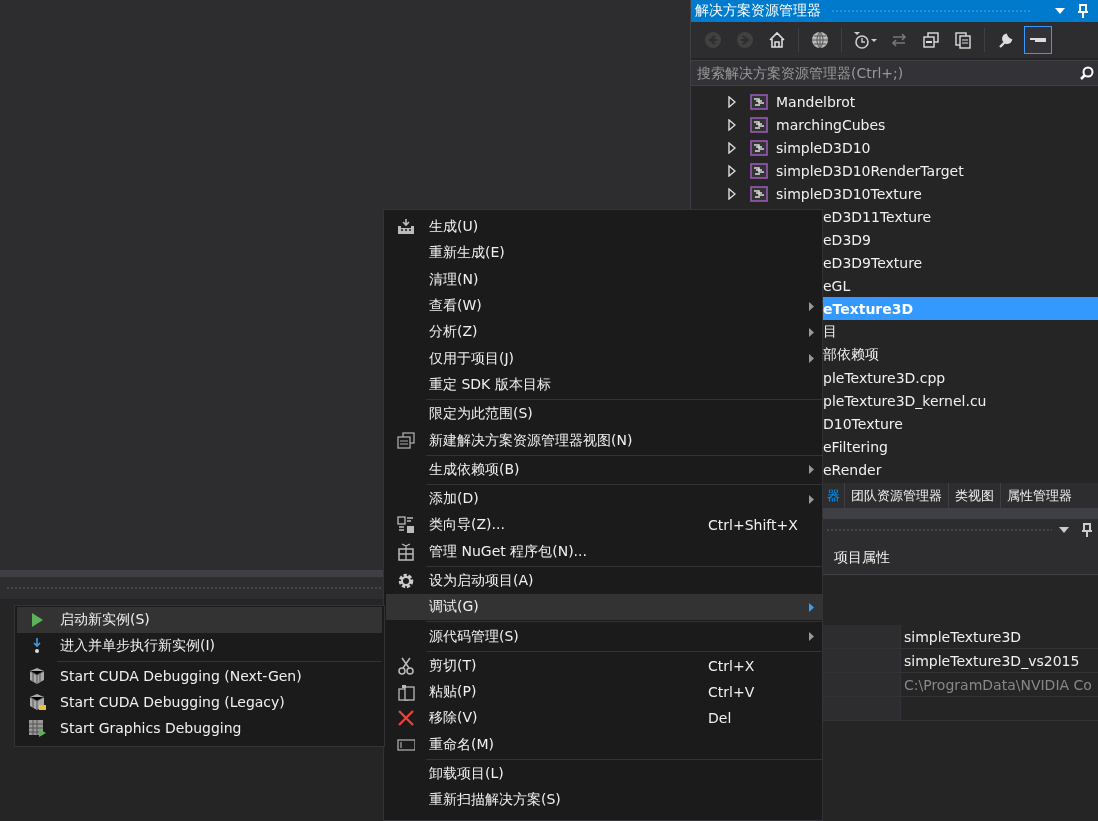 Image resolution: width=1098 pixels, height=821 pixels. I want to click on scissors-icon, so click(406, 665).